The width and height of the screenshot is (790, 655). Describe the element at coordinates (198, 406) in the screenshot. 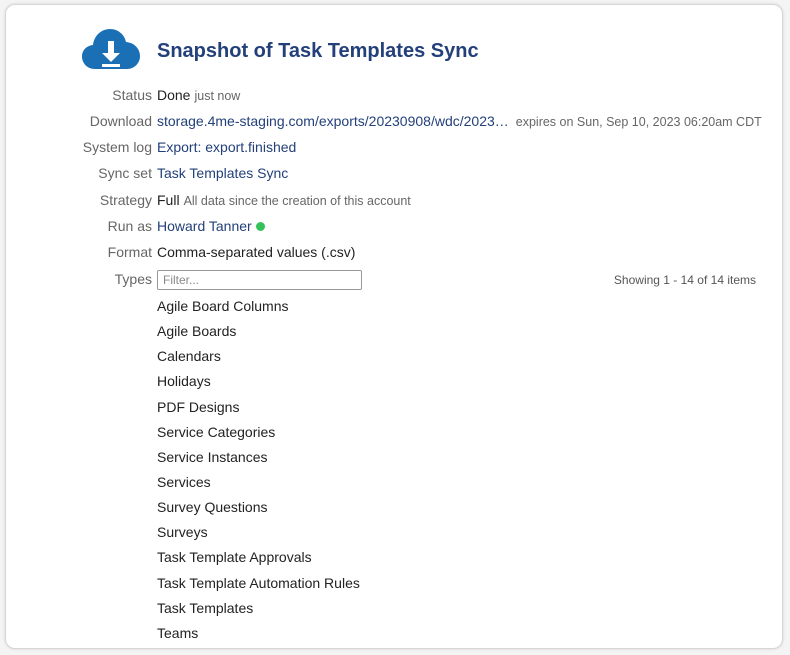

I see `type-list-item: PDF Designs` at that location.